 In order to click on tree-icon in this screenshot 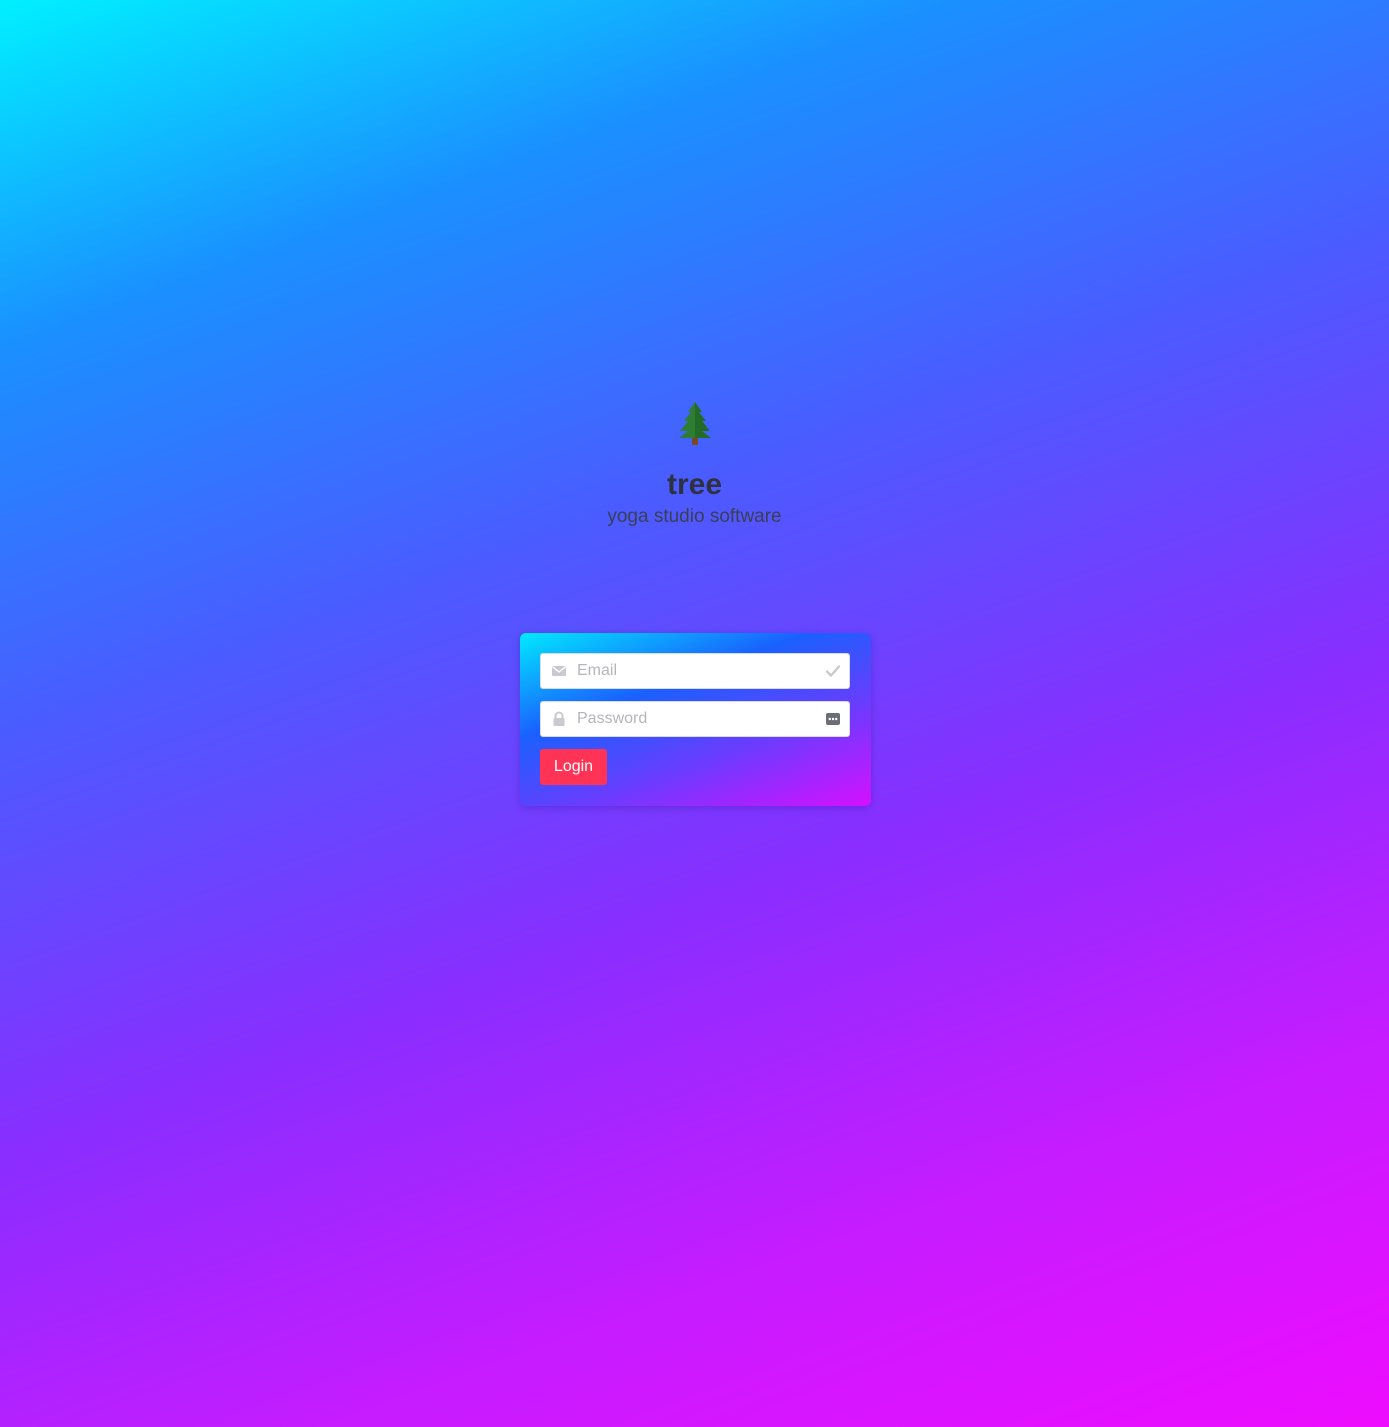, I will do `click(695, 423)`.